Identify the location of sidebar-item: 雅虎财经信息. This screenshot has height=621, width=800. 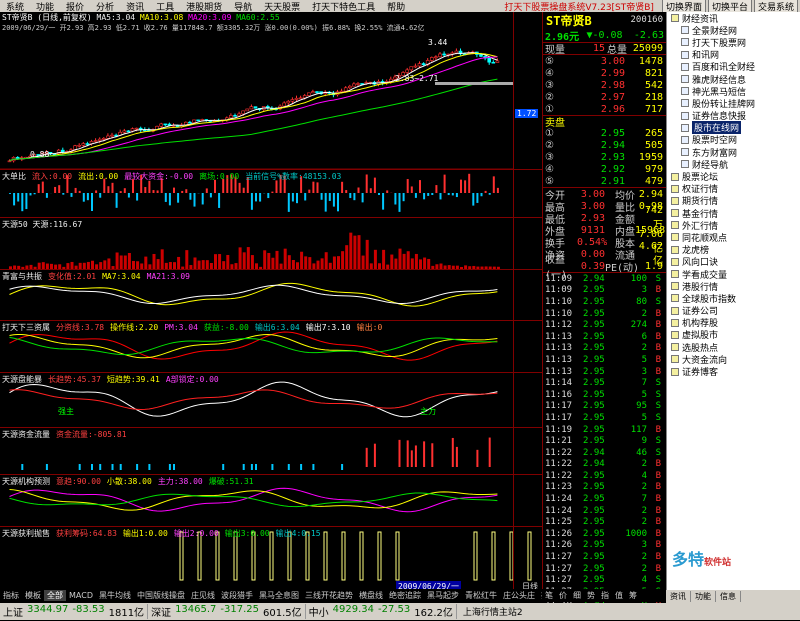
(733, 79).